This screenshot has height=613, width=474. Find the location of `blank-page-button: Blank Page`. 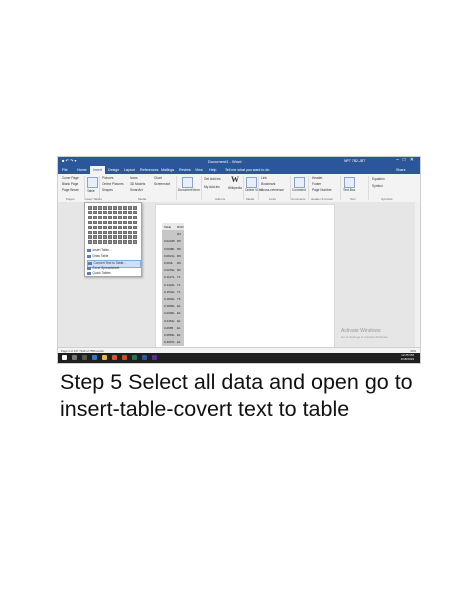

blank-page-button: Blank Page is located at coordinates (70, 184).